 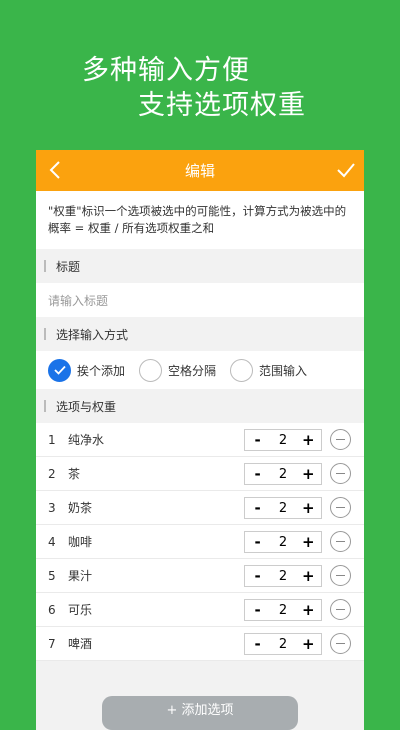 I want to click on section-options-text: 选项与权重, so click(x=86, y=406).